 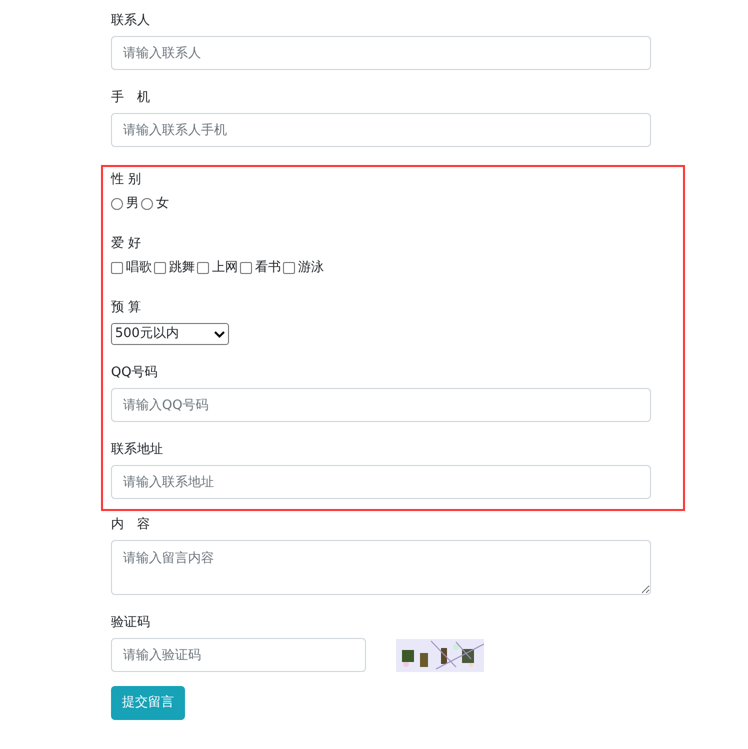 What do you see at coordinates (268, 268) in the screenshot?
I see `option-label: 看书` at bounding box center [268, 268].